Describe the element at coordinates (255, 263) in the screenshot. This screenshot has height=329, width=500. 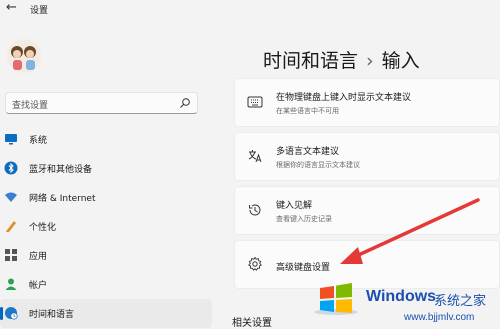
I see `gear-icon` at that location.